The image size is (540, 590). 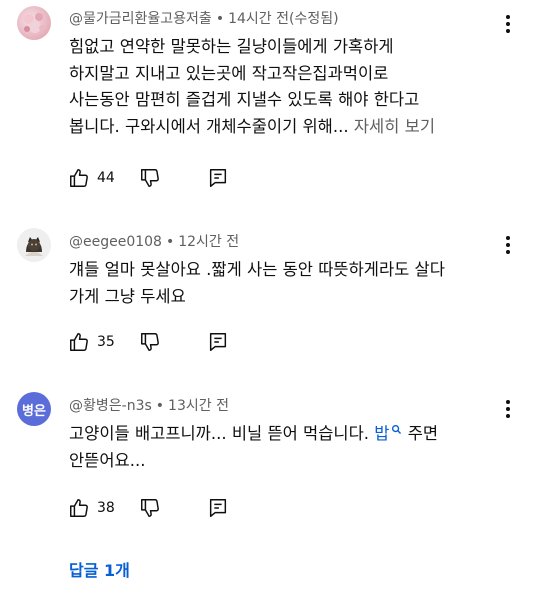 I want to click on comment-meta: @물가금리환율고용저출 • 14시간 전(수정됨), so click(x=204, y=18).